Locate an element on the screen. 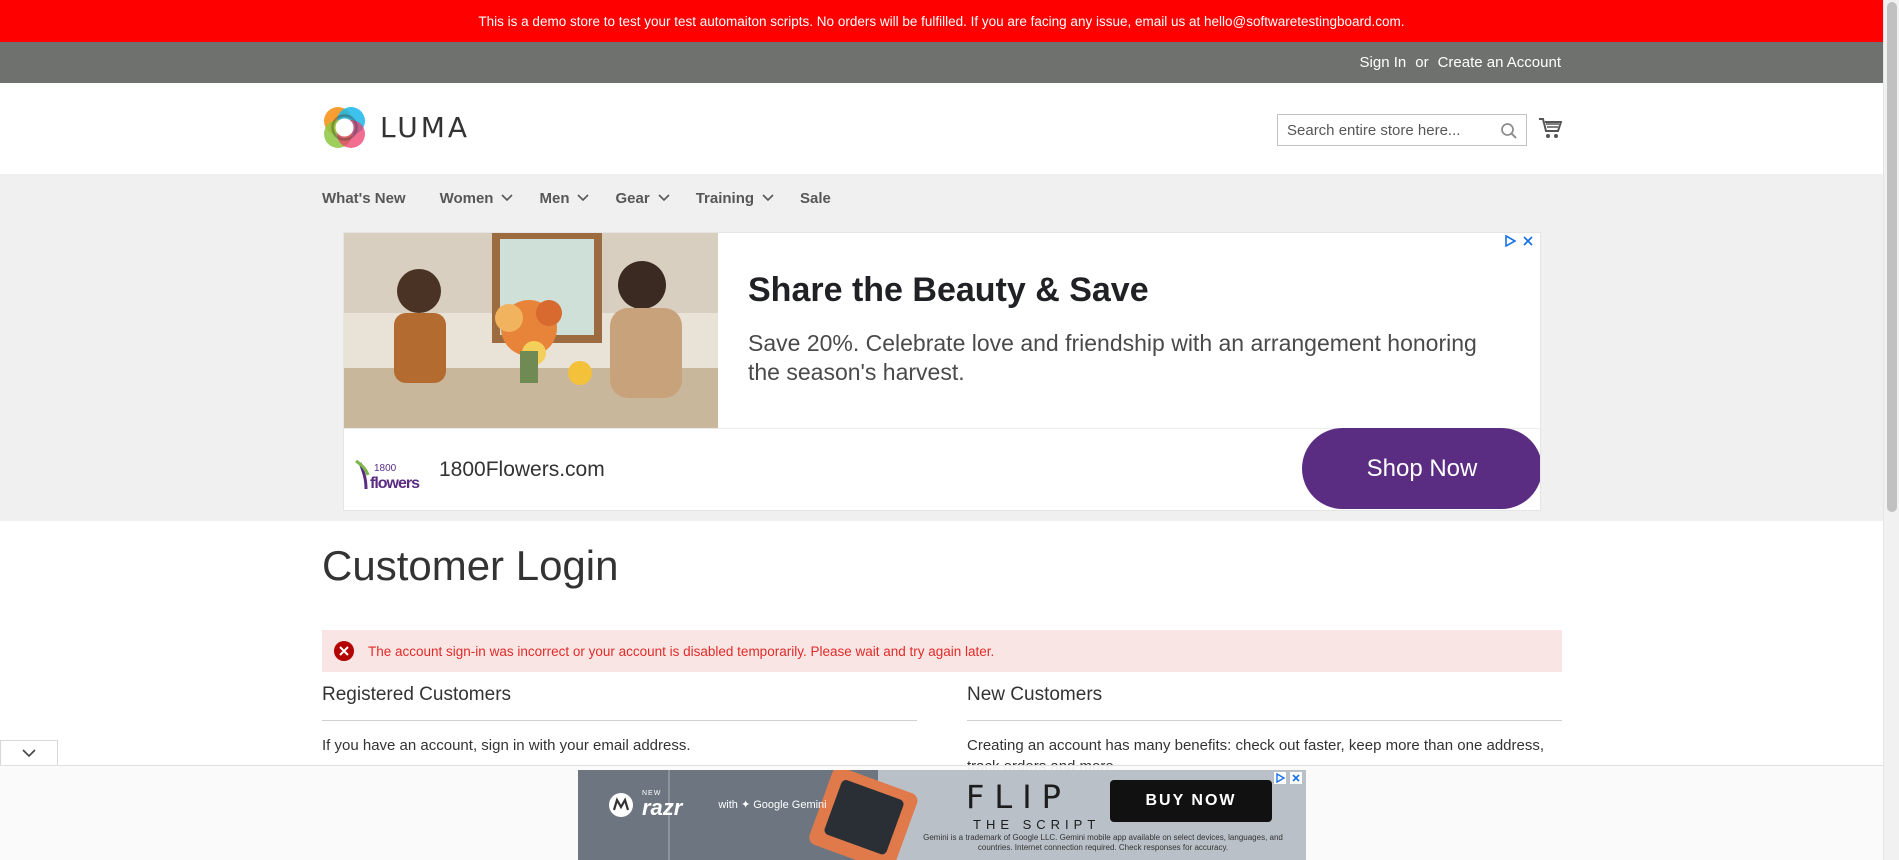 This screenshot has height=860, width=1899. collapse-ad-button is located at coordinates (29, 752).